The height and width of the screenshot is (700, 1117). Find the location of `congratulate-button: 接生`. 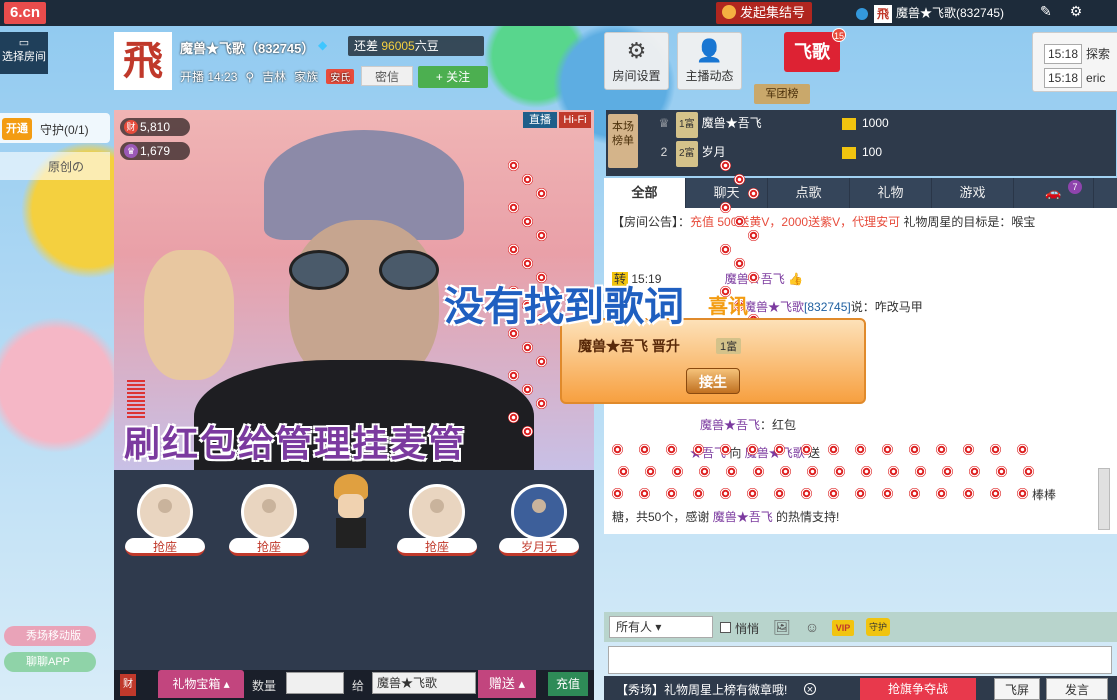

congratulate-button: 接生 is located at coordinates (713, 381).